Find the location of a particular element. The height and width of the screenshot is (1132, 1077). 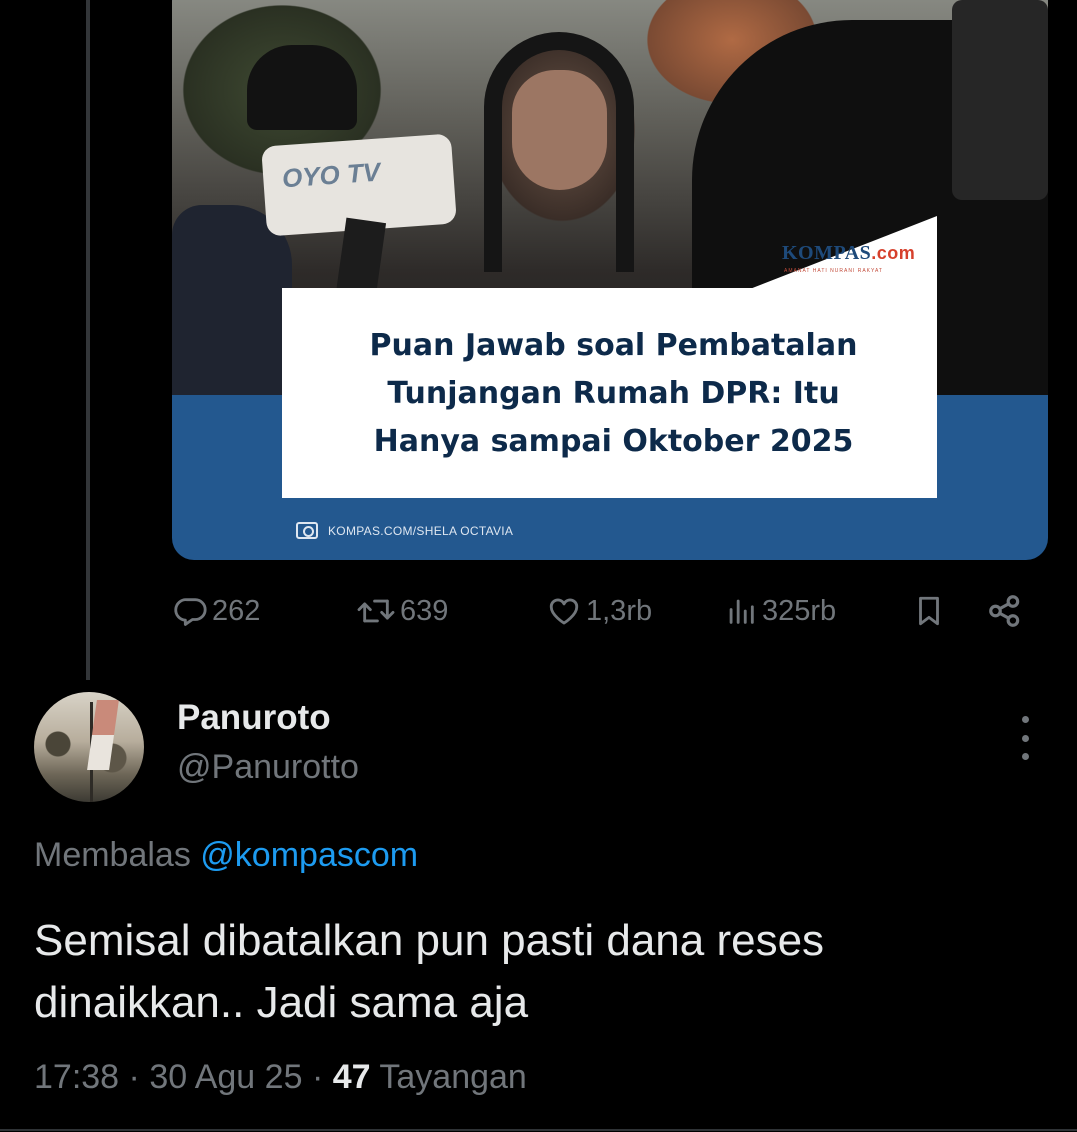

bookmark-button is located at coordinates (929, 611).